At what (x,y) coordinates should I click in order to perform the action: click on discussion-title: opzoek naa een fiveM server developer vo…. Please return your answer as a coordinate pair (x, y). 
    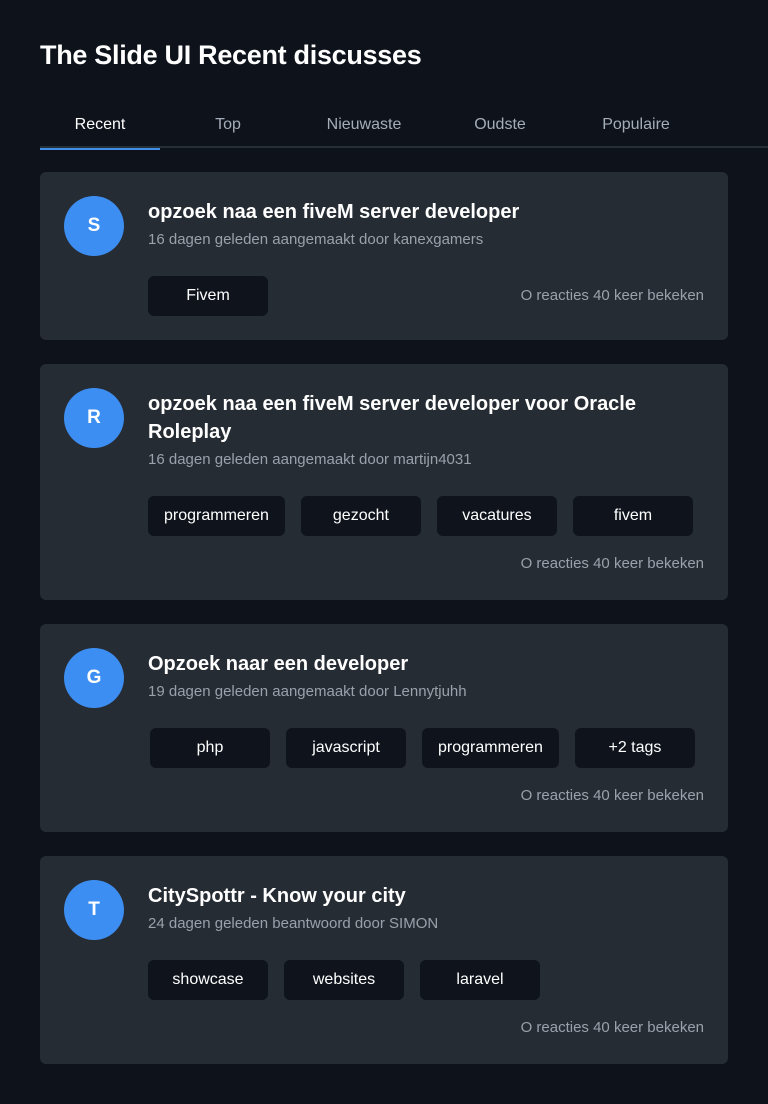
    Looking at the image, I should click on (418, 418).